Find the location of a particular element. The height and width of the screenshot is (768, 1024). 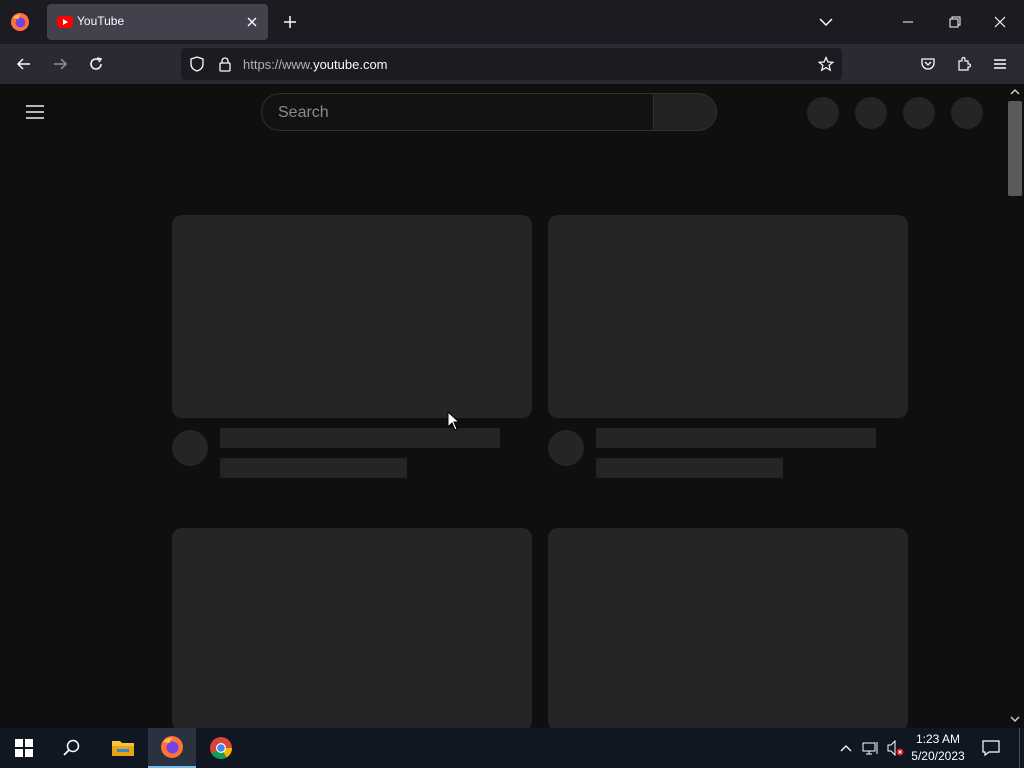

browser-navigation-bar: https://www.youtube.com is located at coordinates (512, 64).